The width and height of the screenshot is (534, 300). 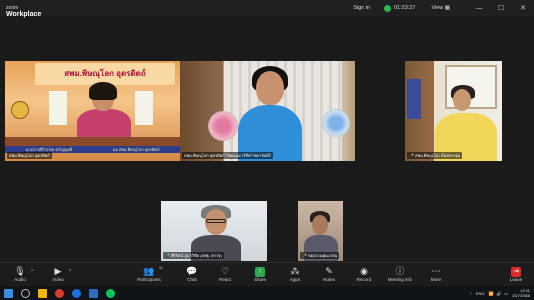 I want to click on tray-chevron-icon: ^, so click(x=471, y=293).